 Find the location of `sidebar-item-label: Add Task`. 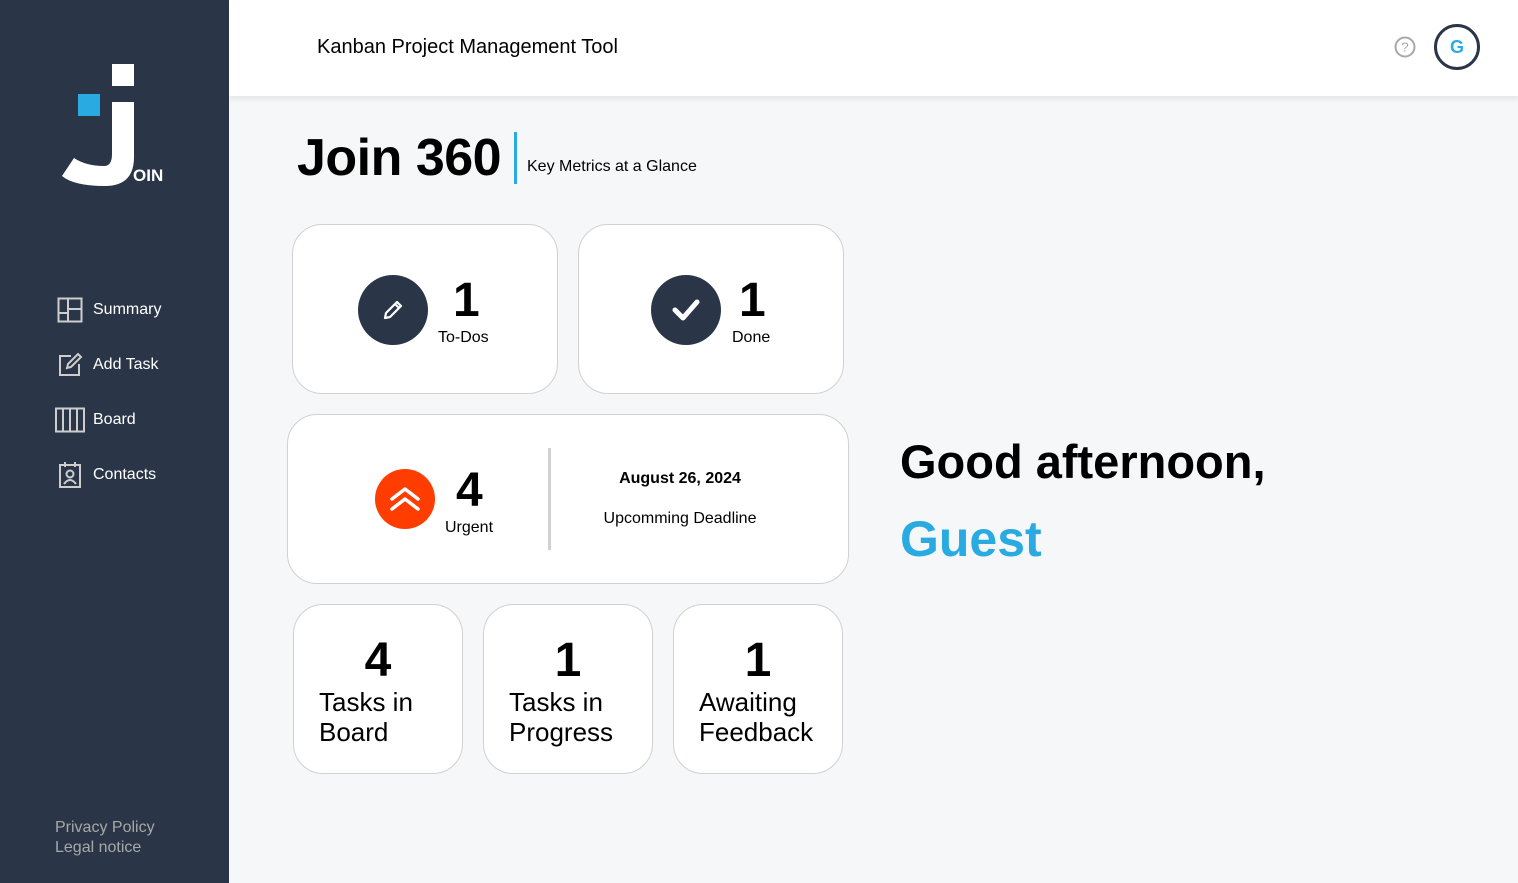

sidebar-item-label: Add Task is located at coordinates (126, 364).